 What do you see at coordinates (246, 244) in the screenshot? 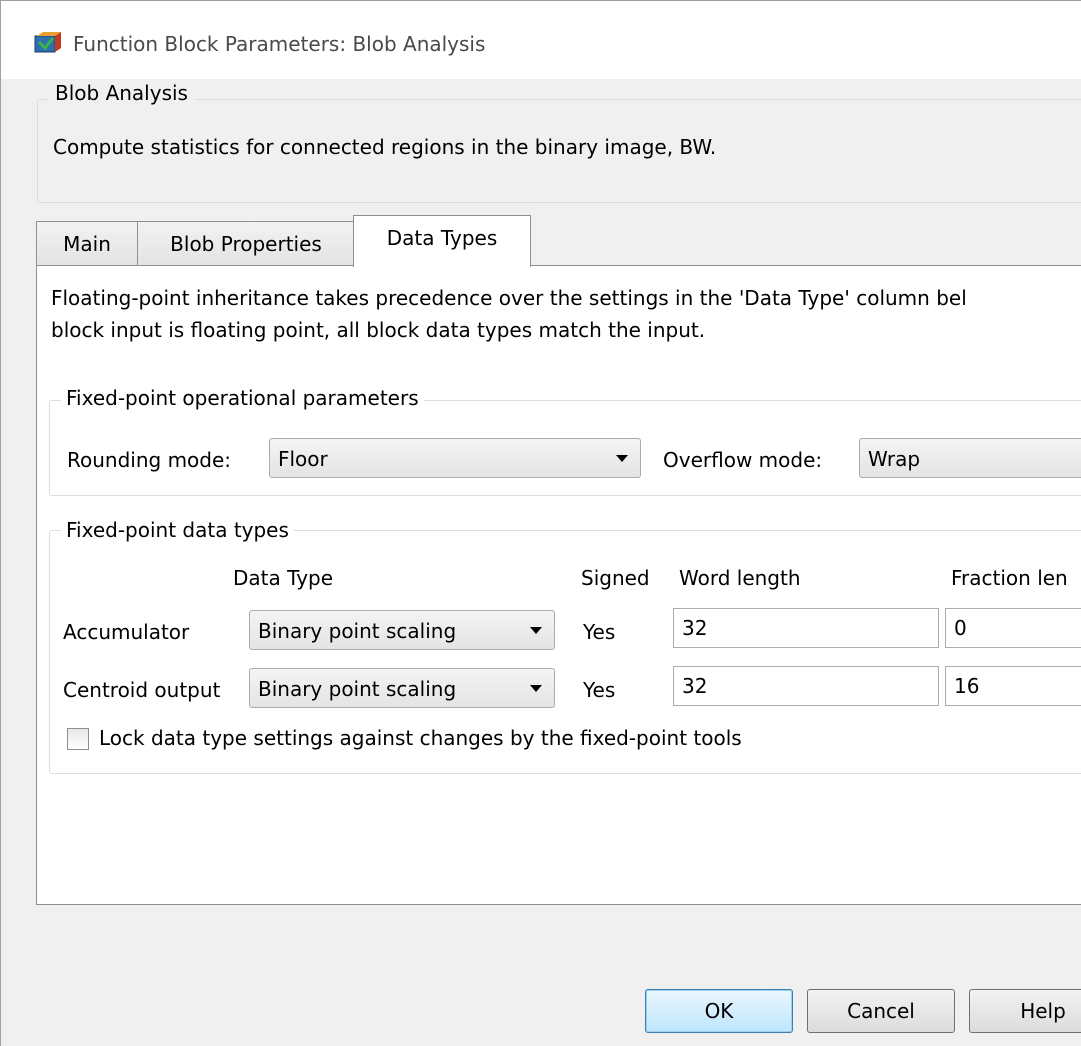
I see `tab-blob-properties: Blob Properties` at bounding box center [246, 244].